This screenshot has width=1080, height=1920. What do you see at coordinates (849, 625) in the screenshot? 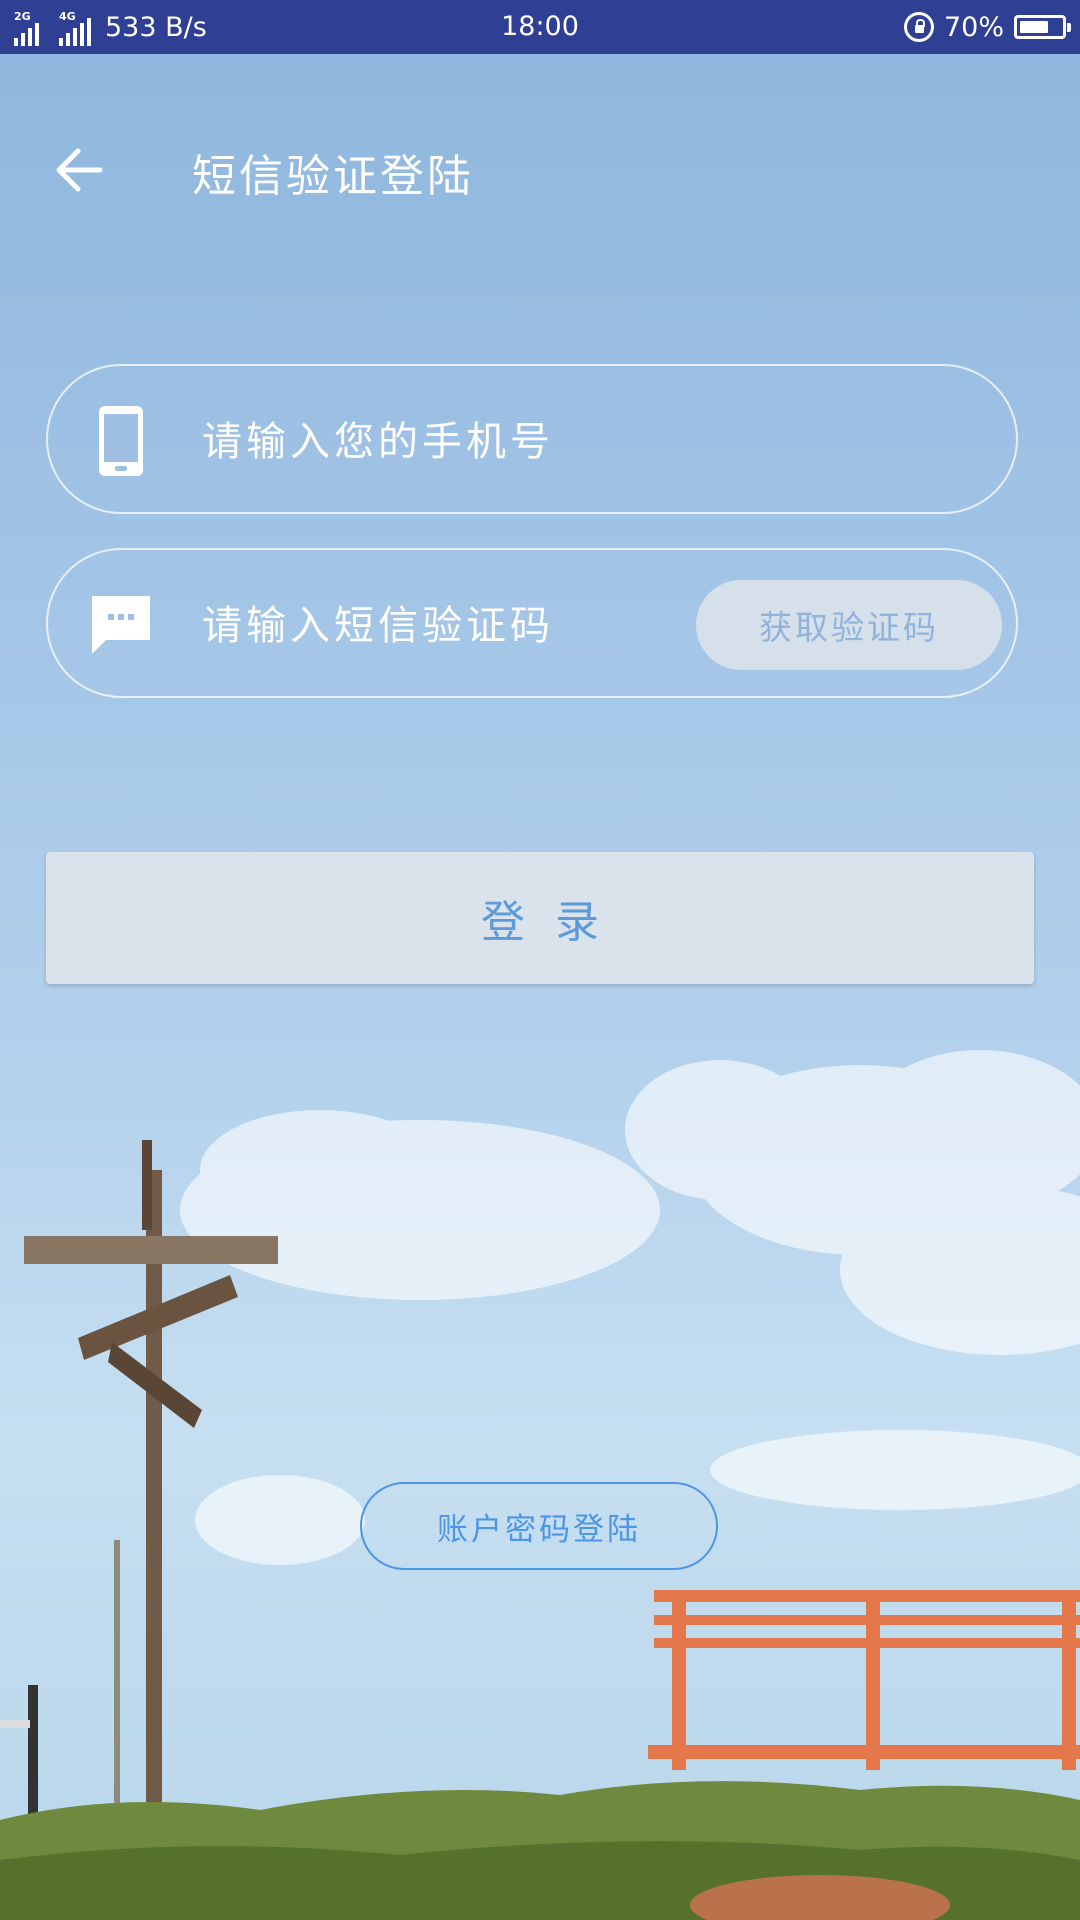
I see `get-code-button: 获取验证码` at bounding box center [849, 625].